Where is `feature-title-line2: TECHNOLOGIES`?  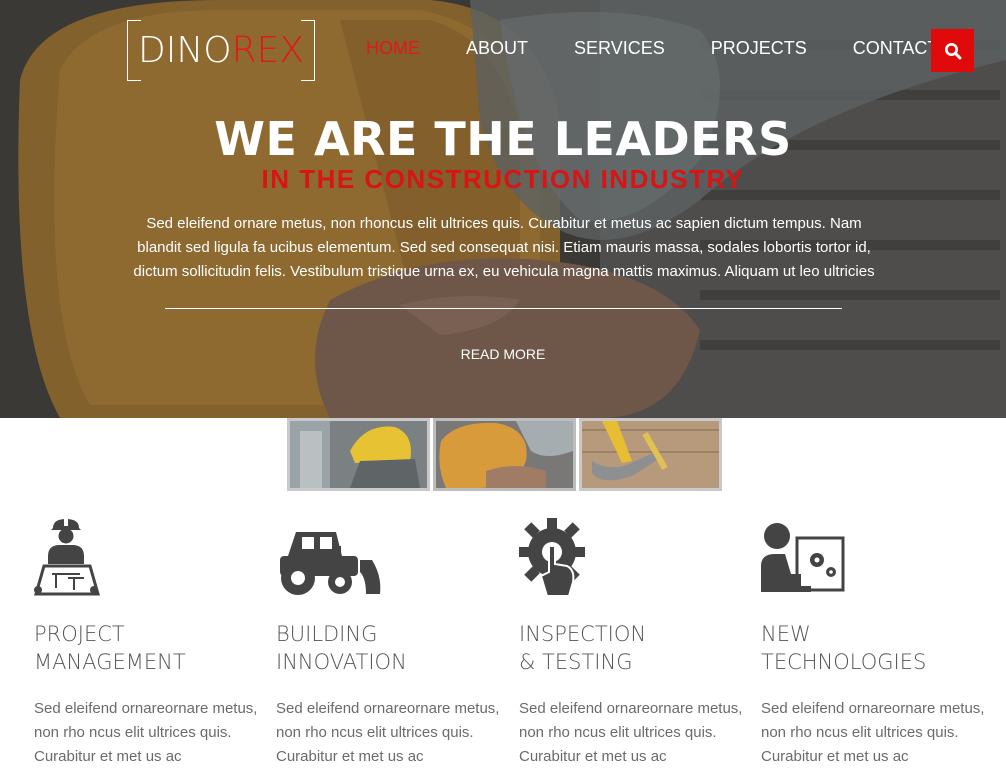
feature-title-line2: TECHNOLOGIES is located at coordinates (844, 662).